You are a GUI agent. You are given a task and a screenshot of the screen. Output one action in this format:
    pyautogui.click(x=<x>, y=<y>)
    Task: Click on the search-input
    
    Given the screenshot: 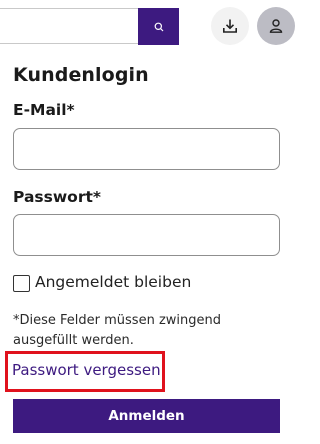 What is the action you would take?
    pyautogui.click(x=69, y=26)
    